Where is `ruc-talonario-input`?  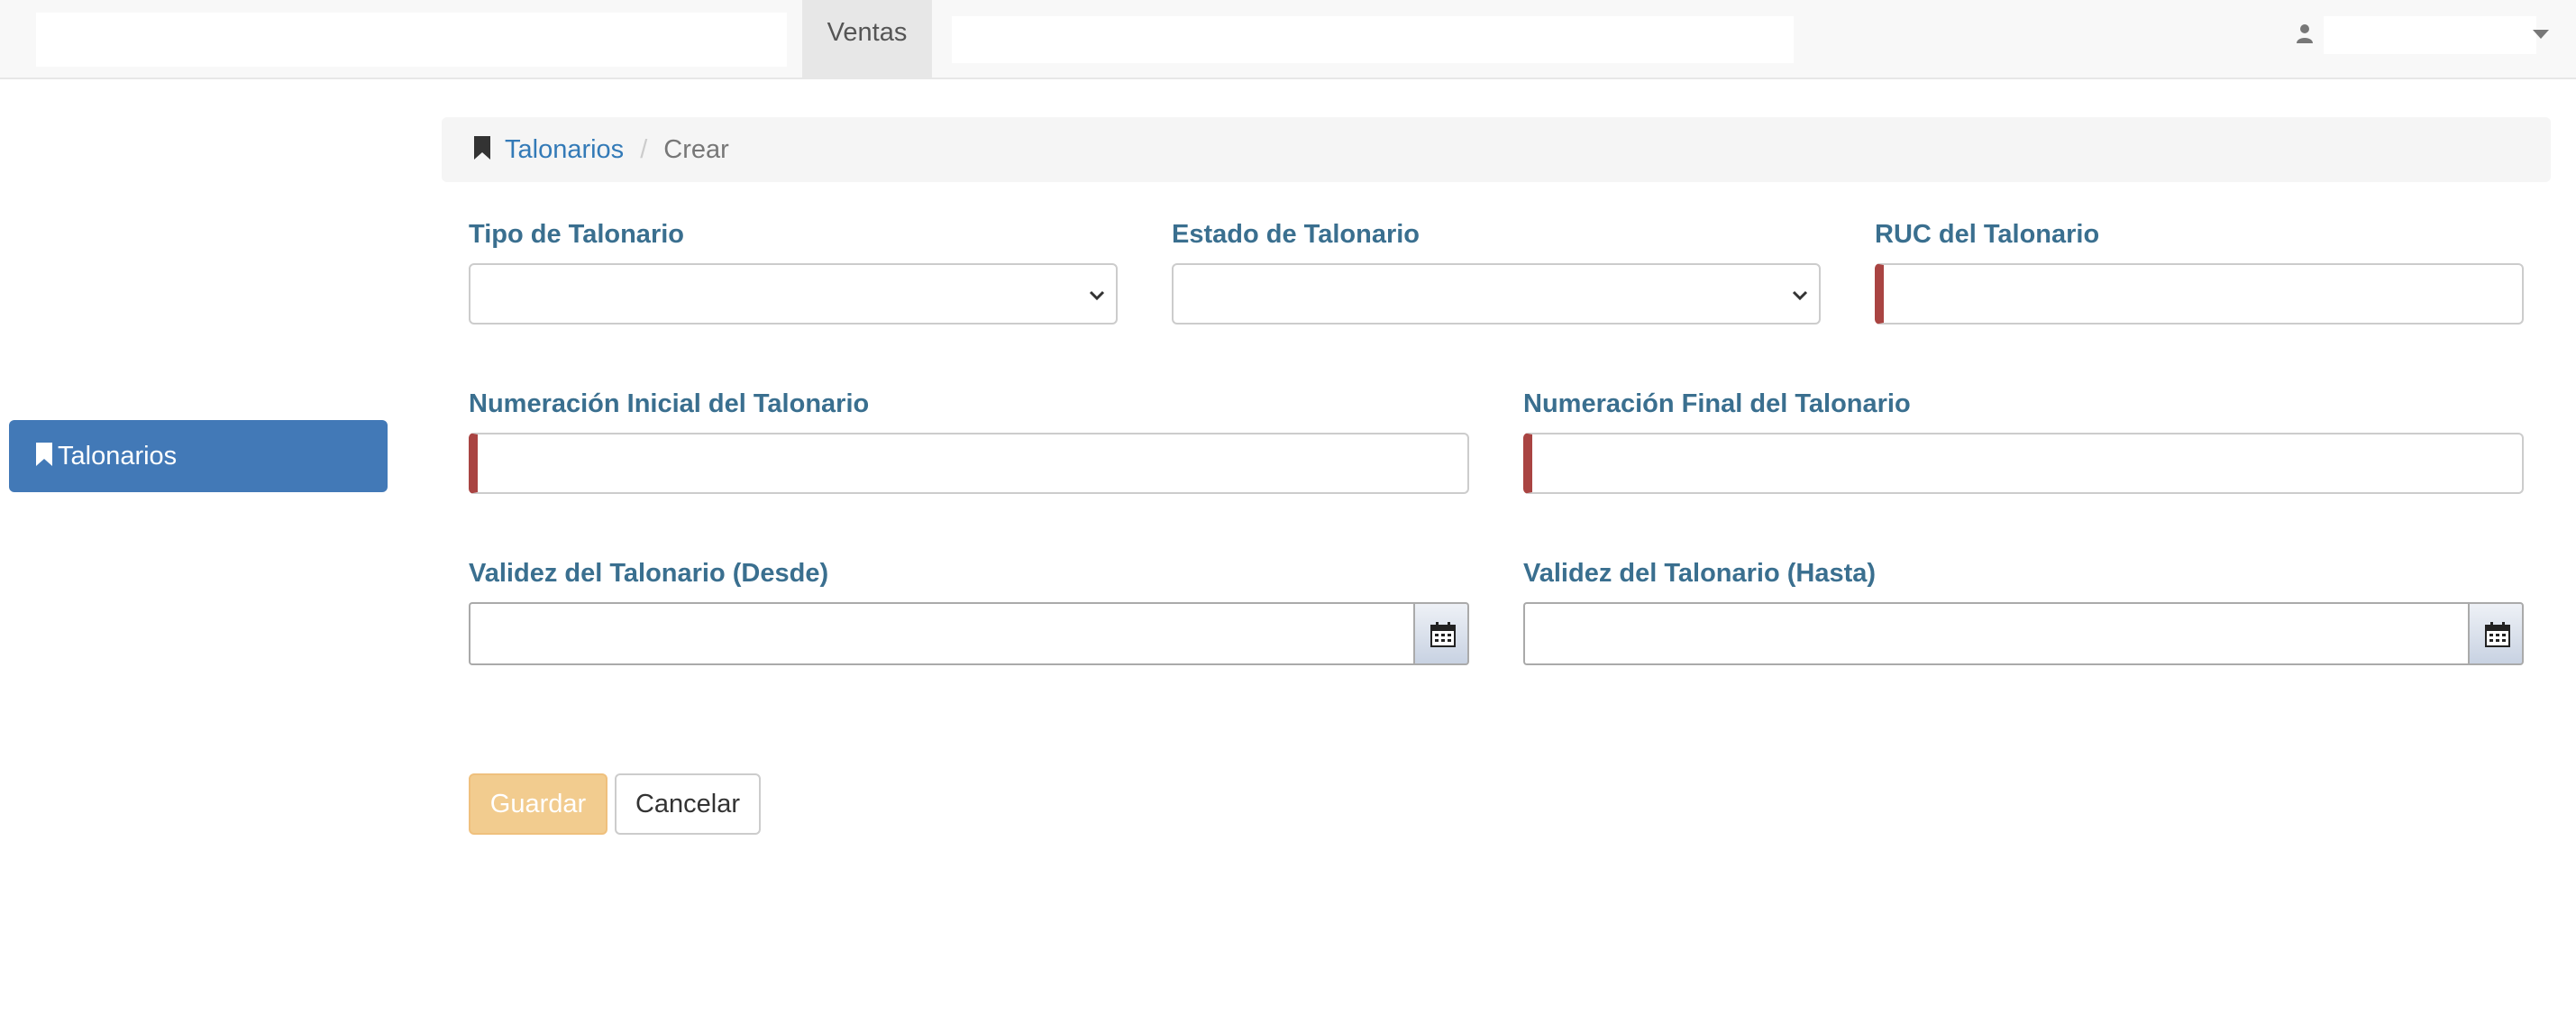 ruc-talonario-input is located at coordinates (2199, 294).